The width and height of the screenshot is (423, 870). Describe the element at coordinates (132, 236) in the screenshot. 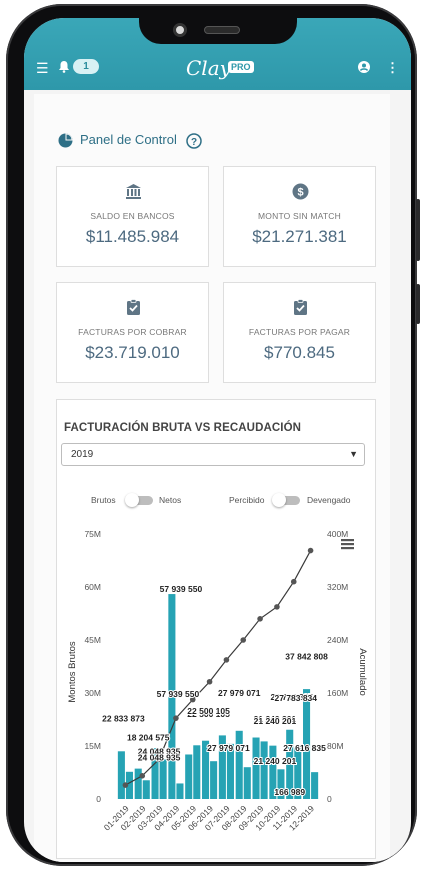

I see `kpi-value: $11.485.984` at that location.